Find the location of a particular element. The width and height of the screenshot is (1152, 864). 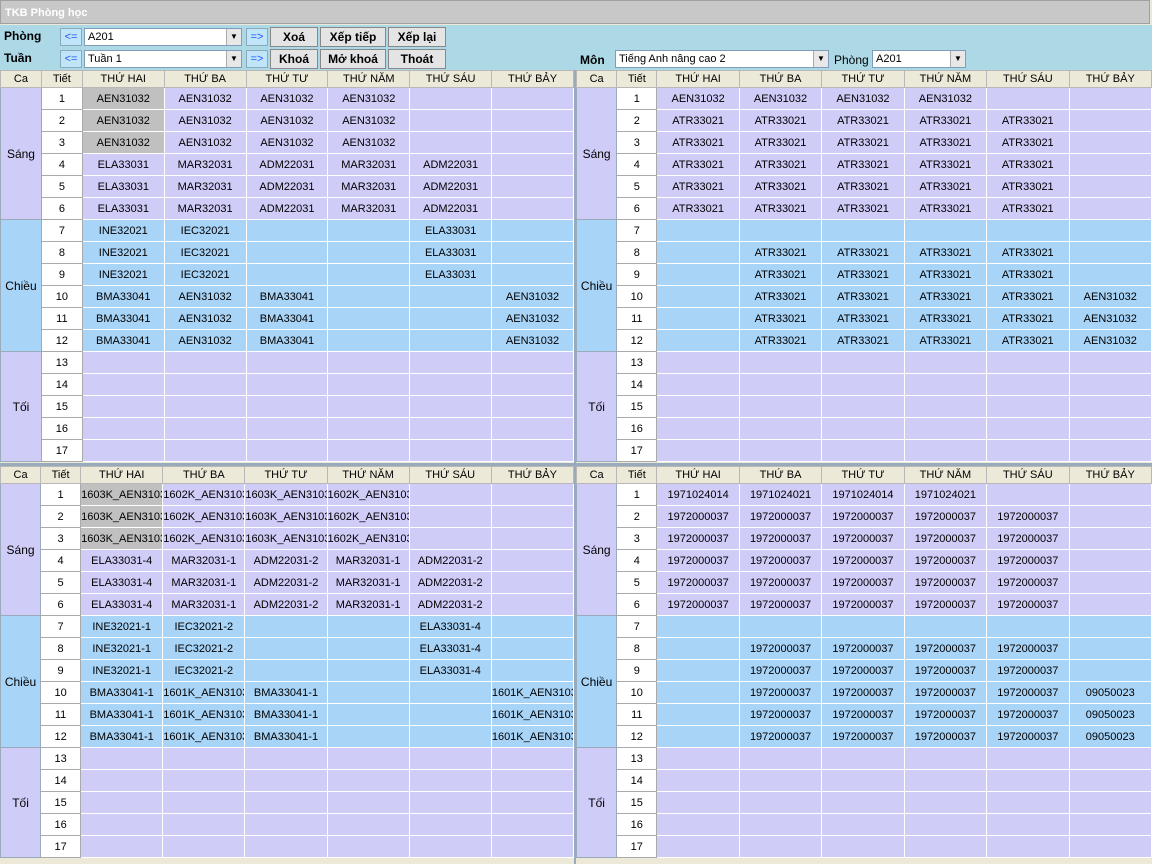

horizontal-splitter is located at coordinates (576, 464).